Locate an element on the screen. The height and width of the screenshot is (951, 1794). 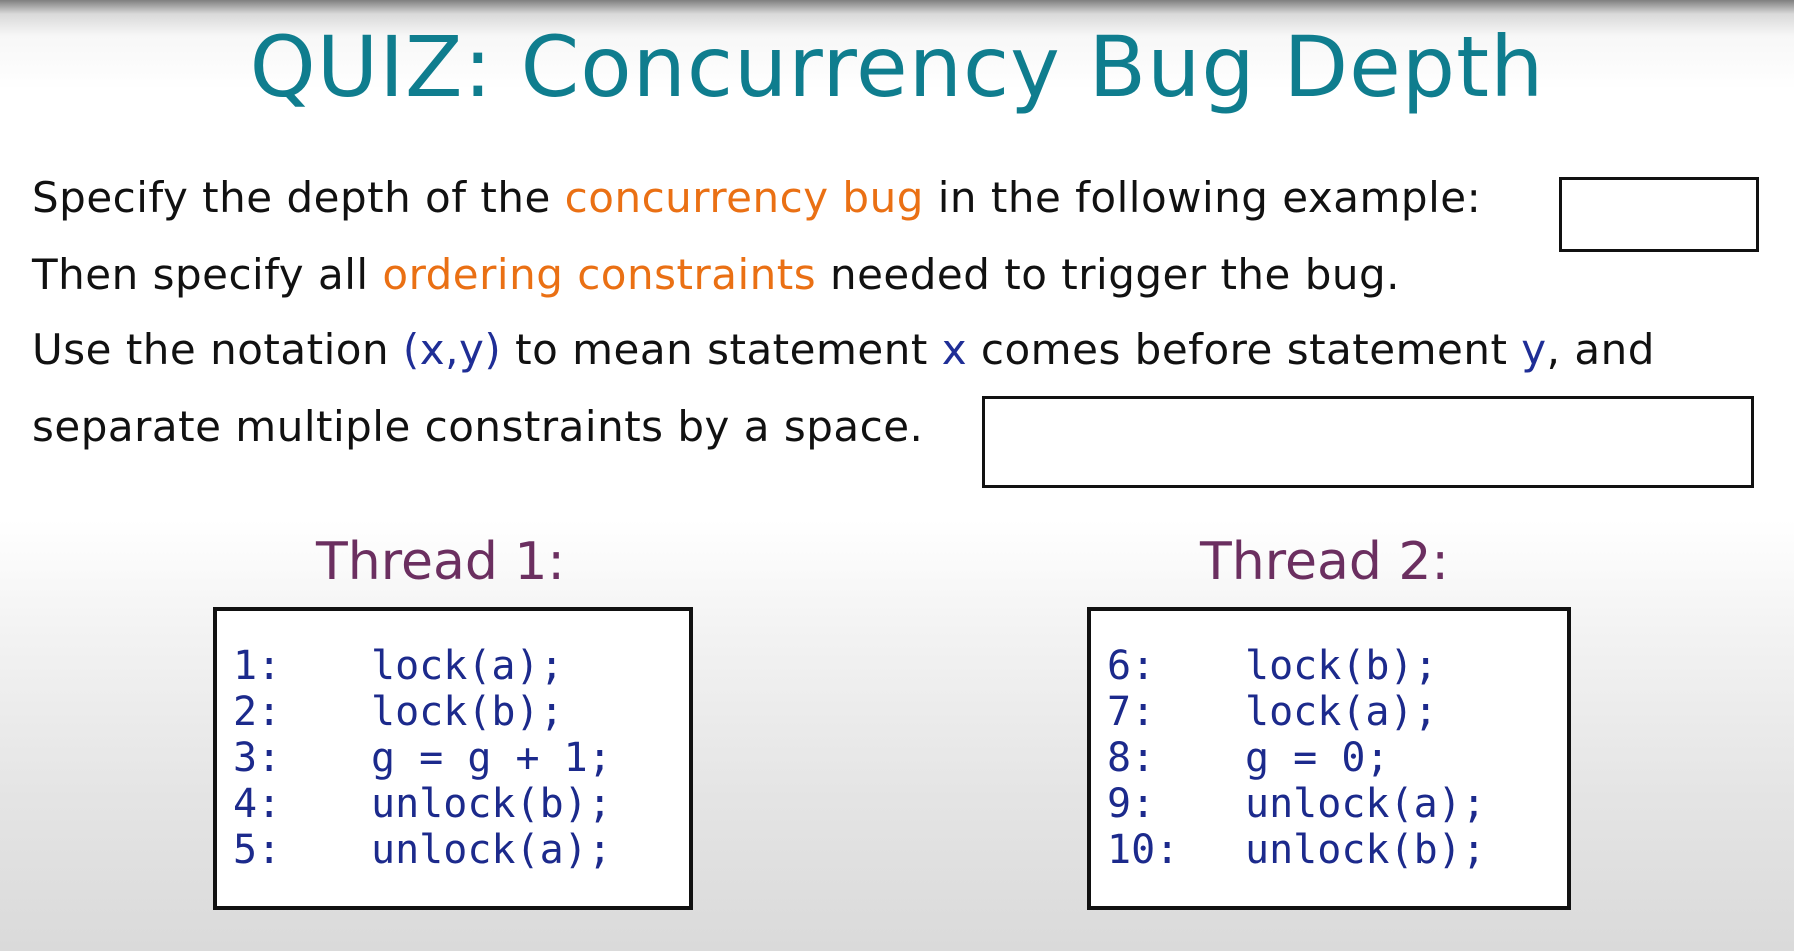
code-line: 2: lock(b); is located at coordinates (461, 712).